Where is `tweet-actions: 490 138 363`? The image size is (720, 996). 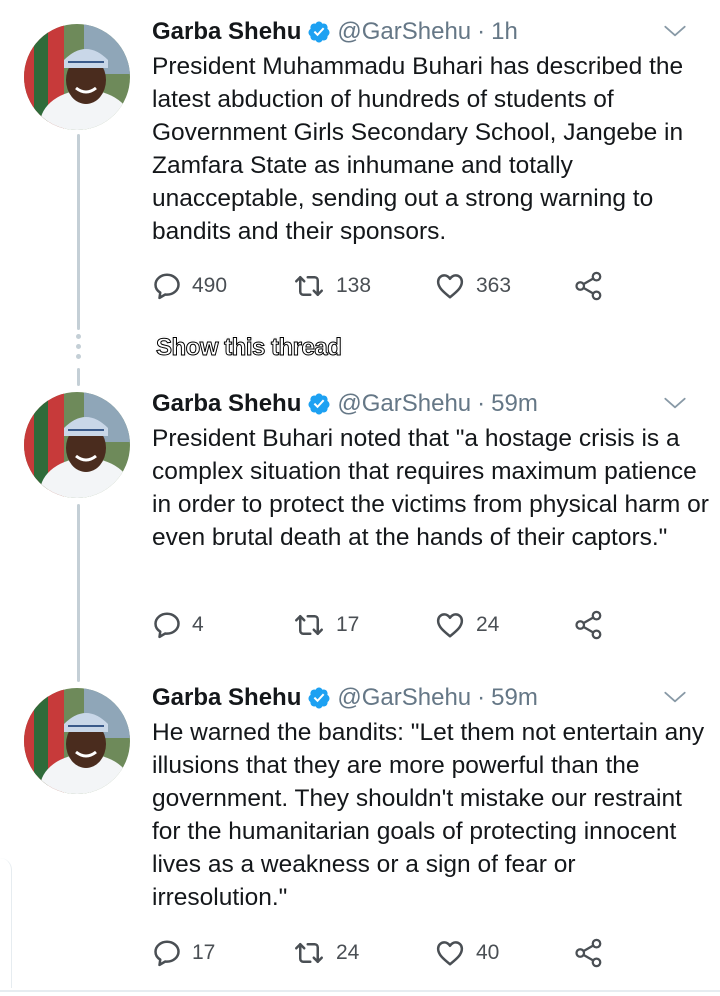 tweet-actions: 490 138 363 is located at coordinates (378, 286).